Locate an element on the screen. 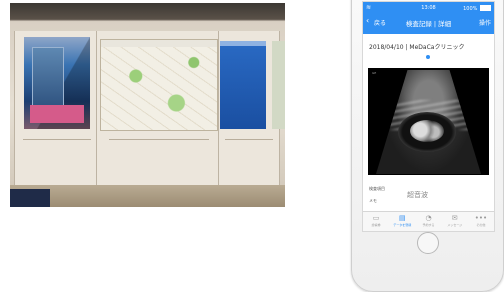 The image size is (504, 292). mail-icon: ✉ is located at coordinates (454, 218).